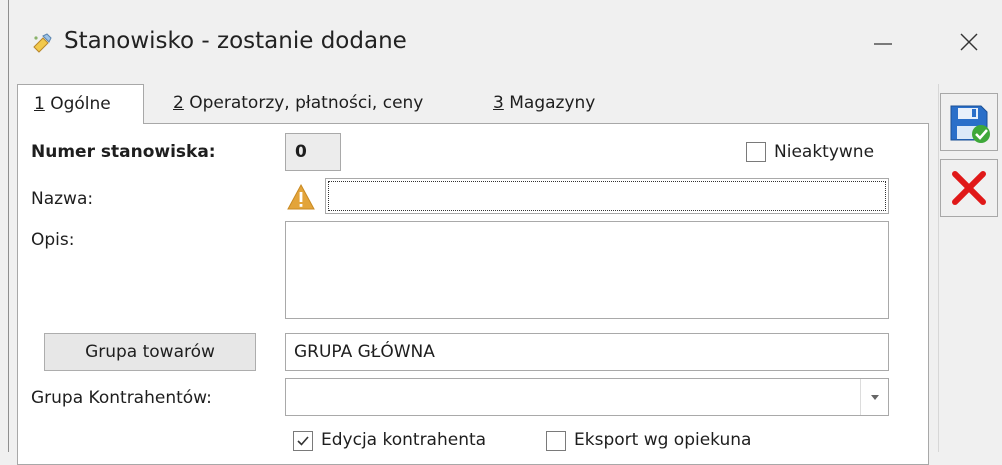 The image size is (1002, 465). What do you see at coordinates (756, 152) in the screenshot?
I see `nieaktywne-checkbox` at bounding box center [756, 152].